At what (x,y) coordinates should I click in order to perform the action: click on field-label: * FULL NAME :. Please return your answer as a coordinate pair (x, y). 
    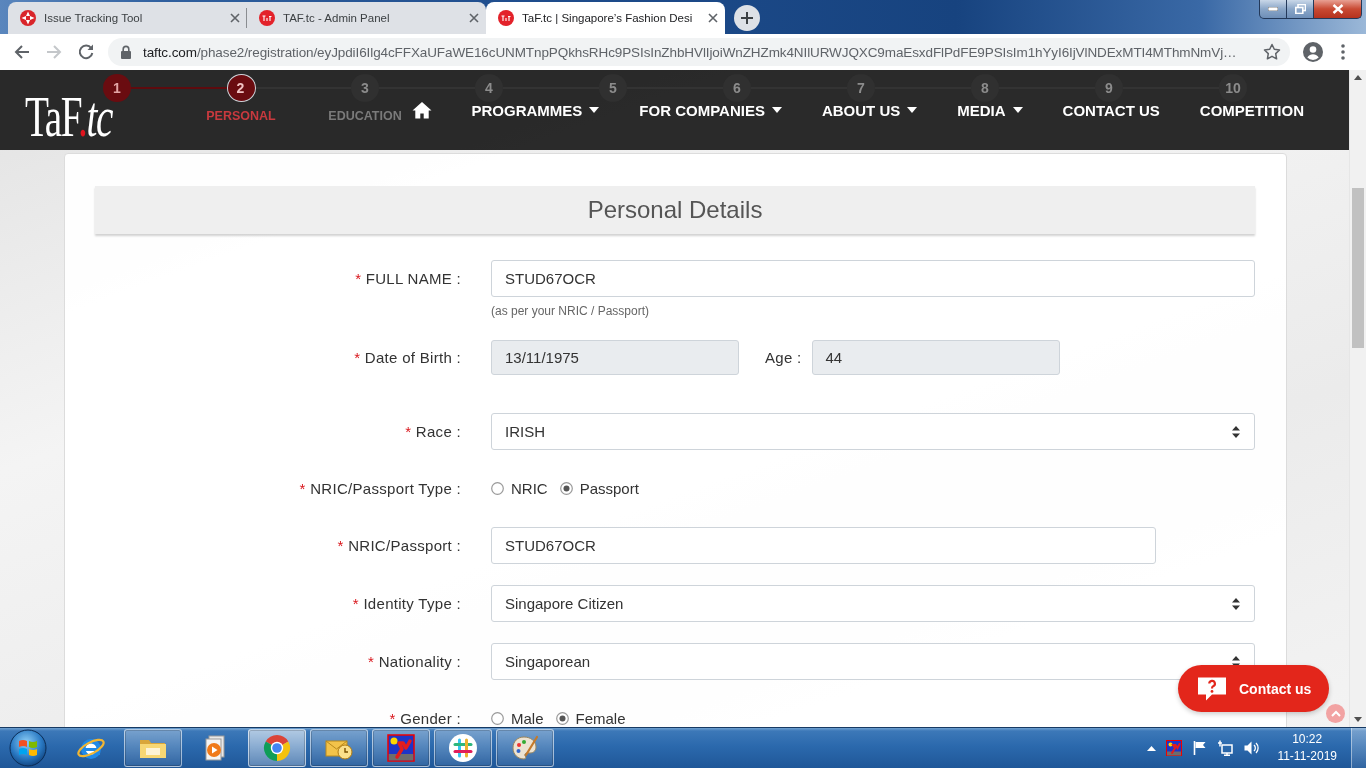
    Looking at the image, I should click on (408, 278).